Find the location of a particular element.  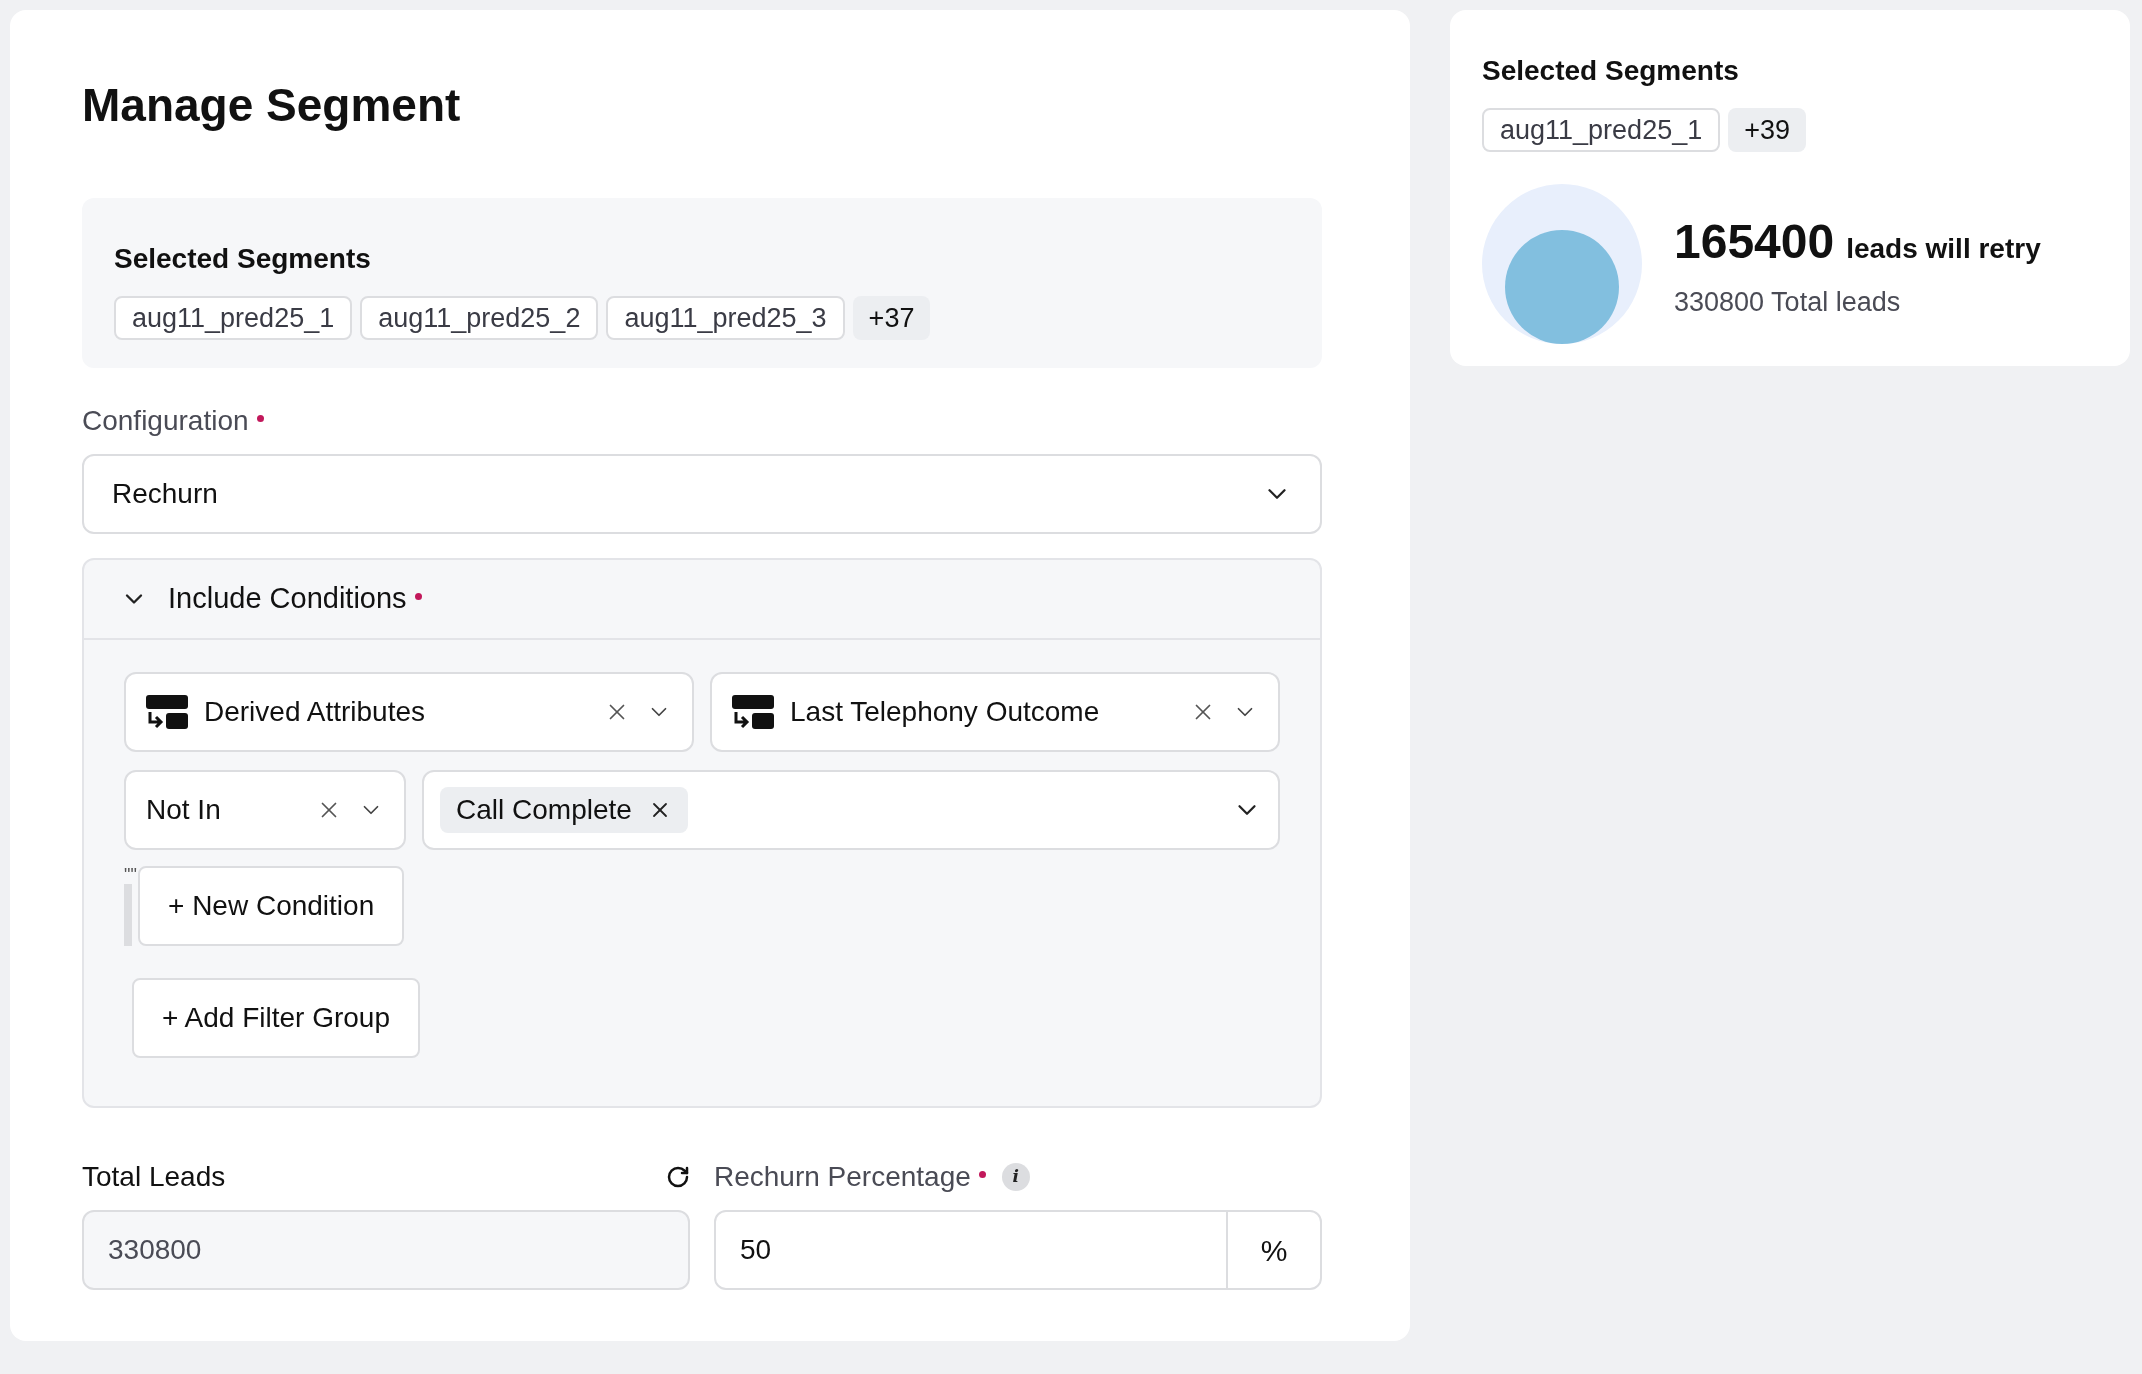

more-count: +37 is located at coordinates (891, 318).